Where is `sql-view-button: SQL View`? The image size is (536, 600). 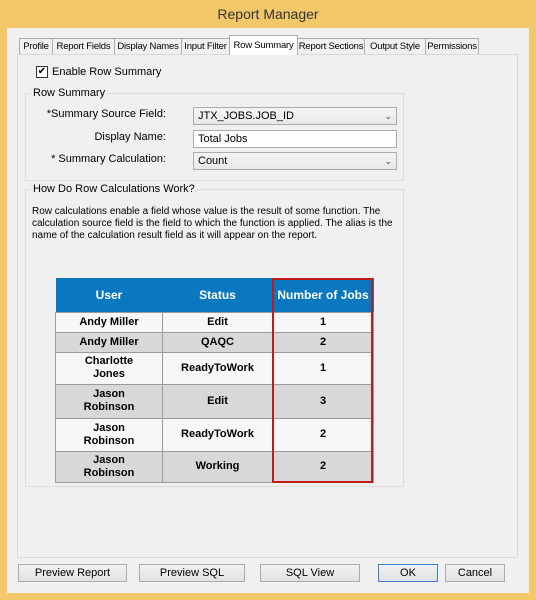 sql-view-button: SQL View is located at coordinates (310, 573).